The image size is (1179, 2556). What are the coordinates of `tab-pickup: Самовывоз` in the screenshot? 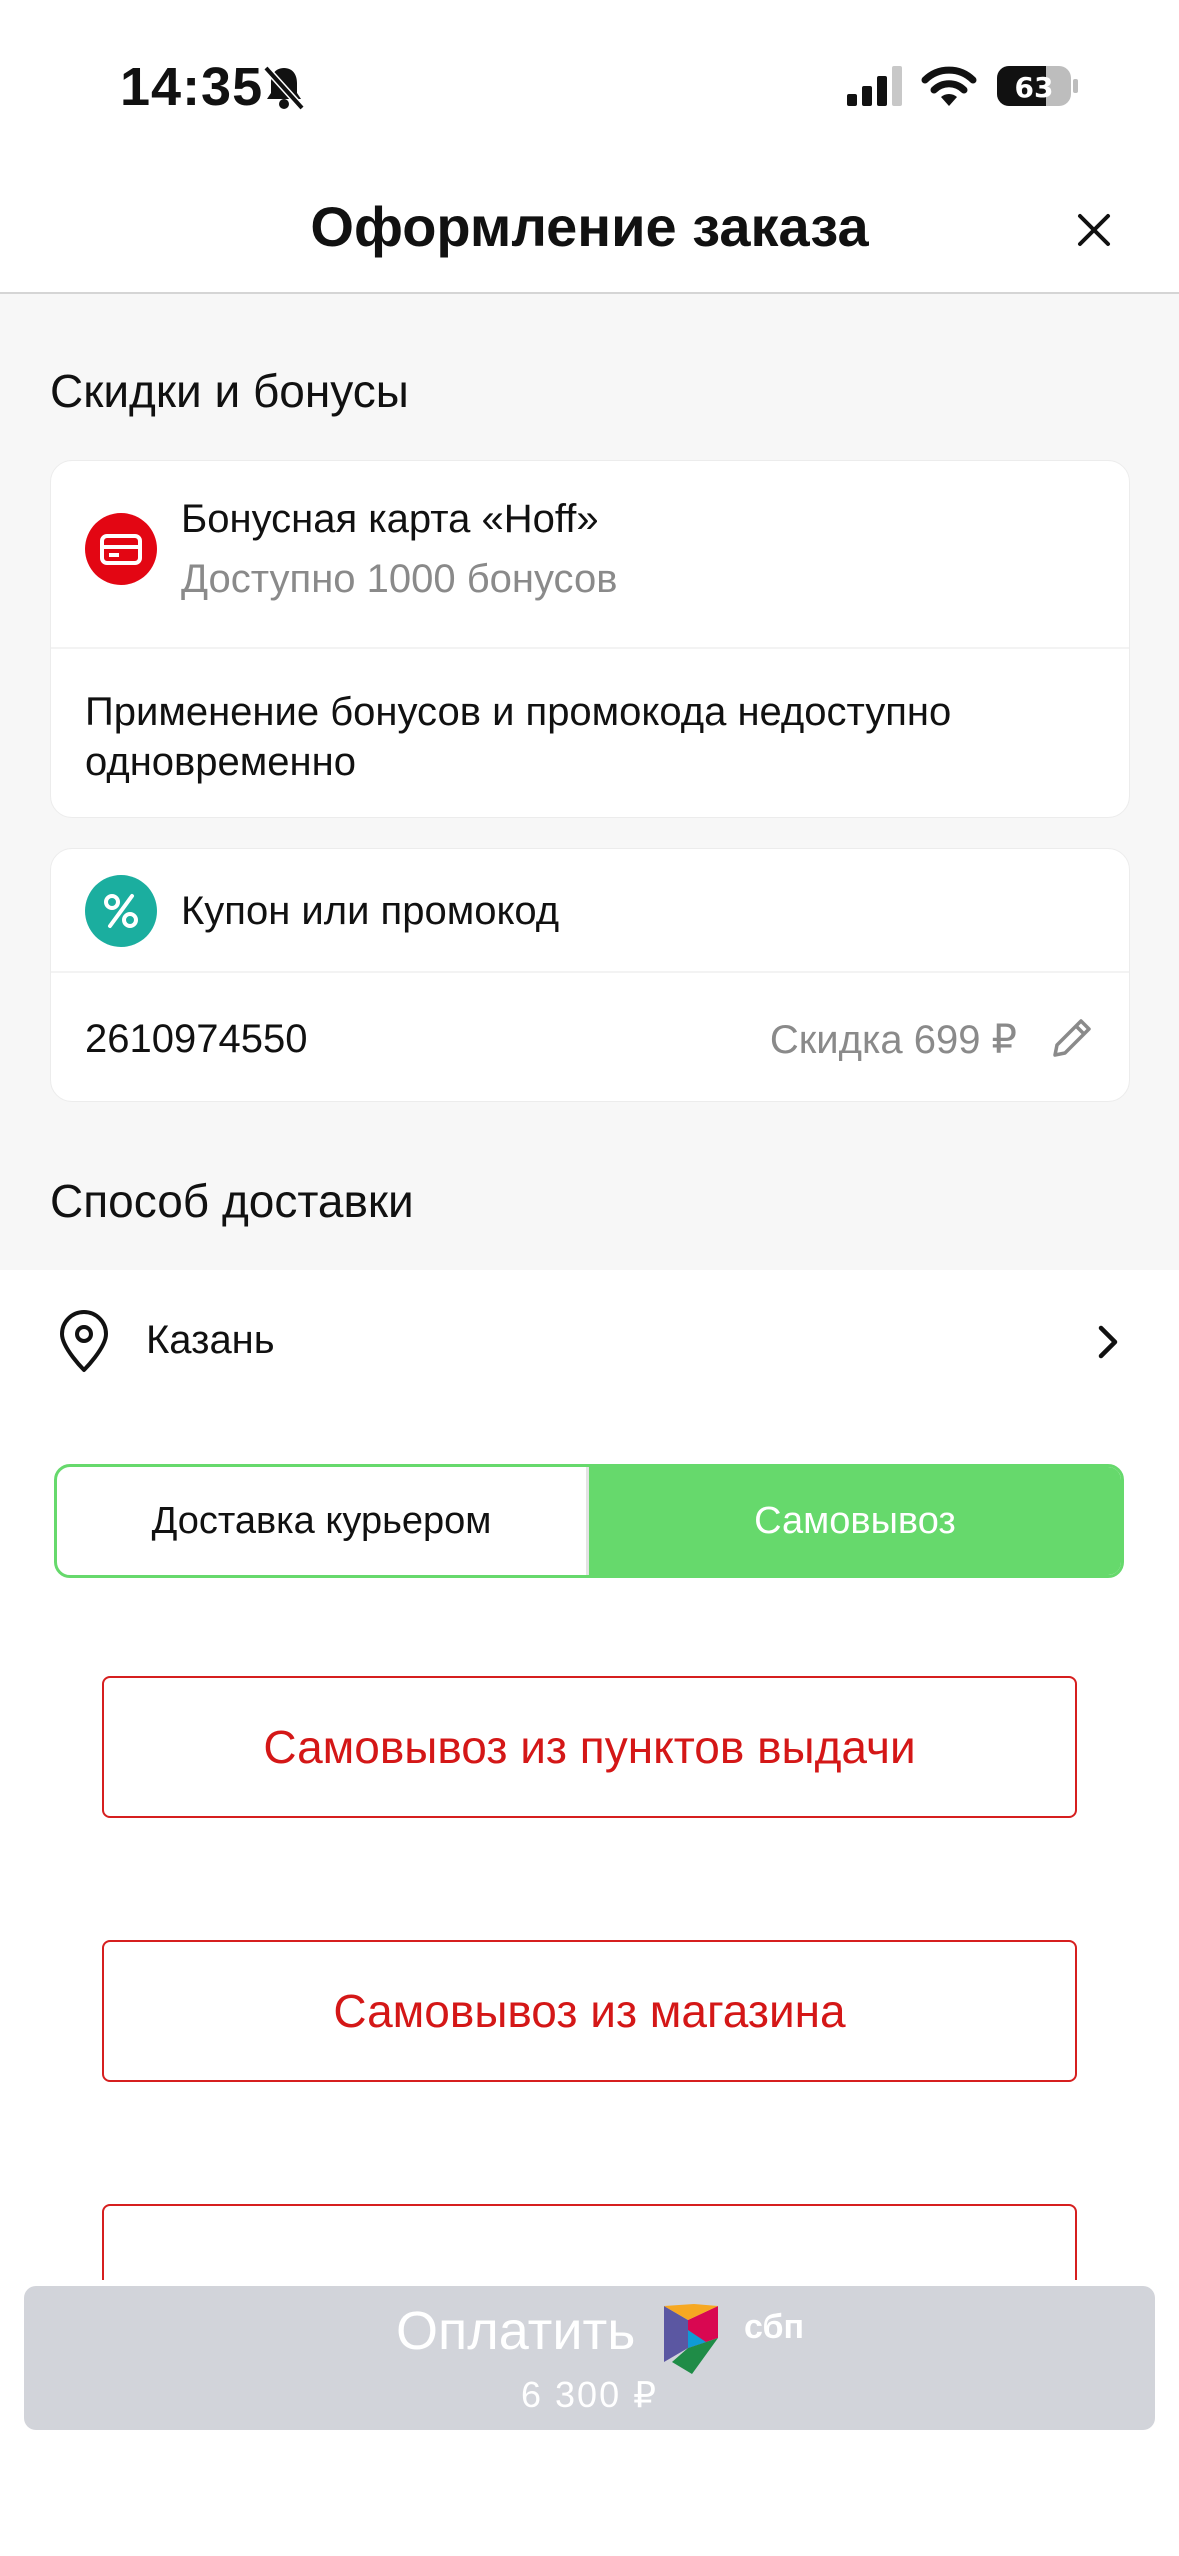 It's located at (855, 1521).